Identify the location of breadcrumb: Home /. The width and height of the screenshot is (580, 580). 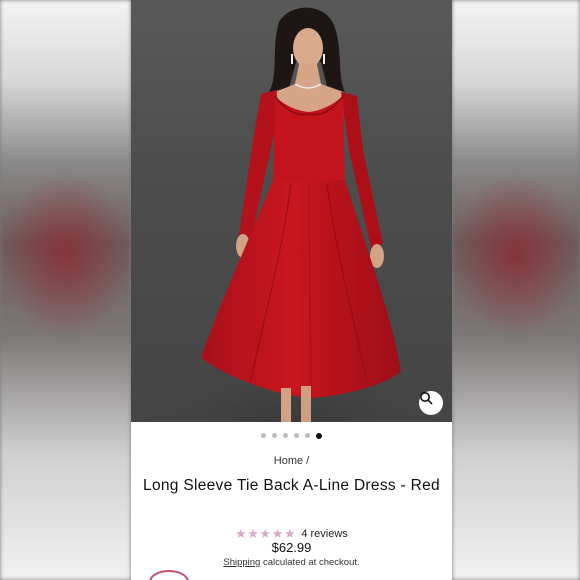
(291, 461).